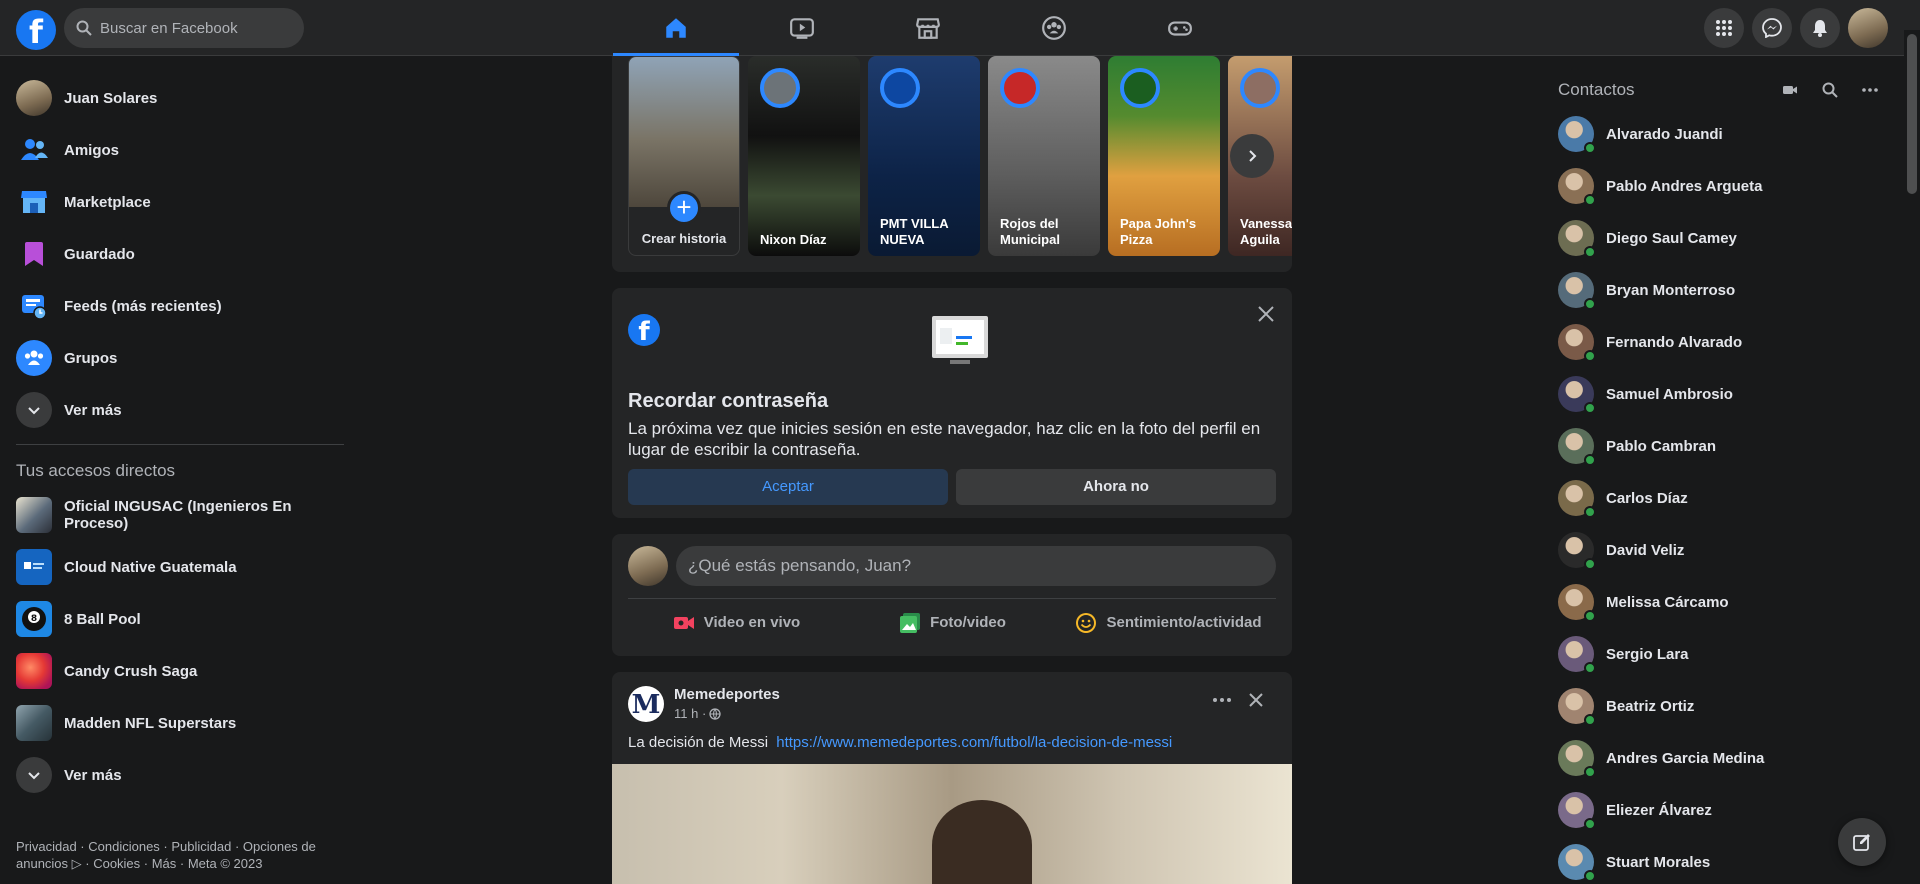 The width and height of the screenshot is (1920, 884). What do you see at coordinates (1718, 758) in the screenshot?
I see `contact-item: Andres Garcia Medina` at bounding box center [1718, 758].